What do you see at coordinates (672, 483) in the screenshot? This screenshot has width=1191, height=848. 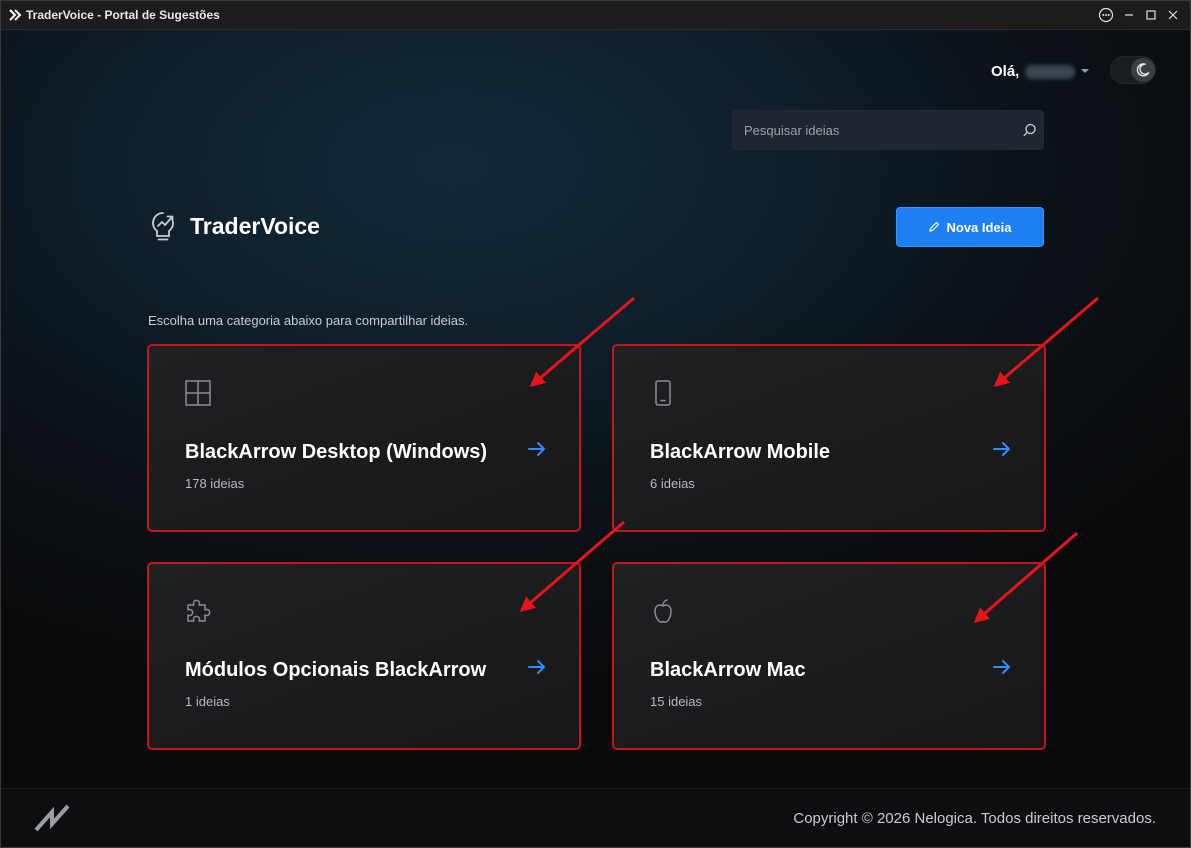 I see `category-count: 6 ideias` at bounding box center [672, 483].